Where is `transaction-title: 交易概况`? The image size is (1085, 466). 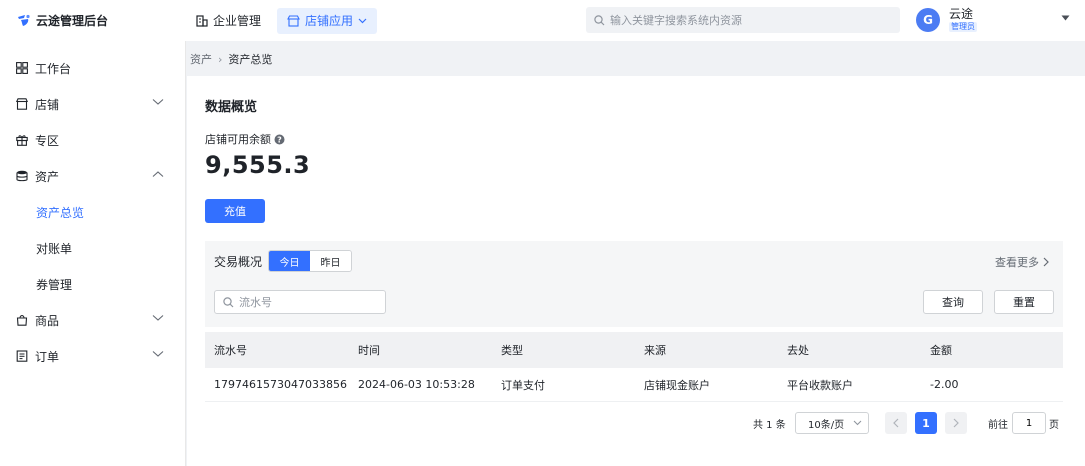 transaction-title: 交易概况 is located at coordinates (238, 261).